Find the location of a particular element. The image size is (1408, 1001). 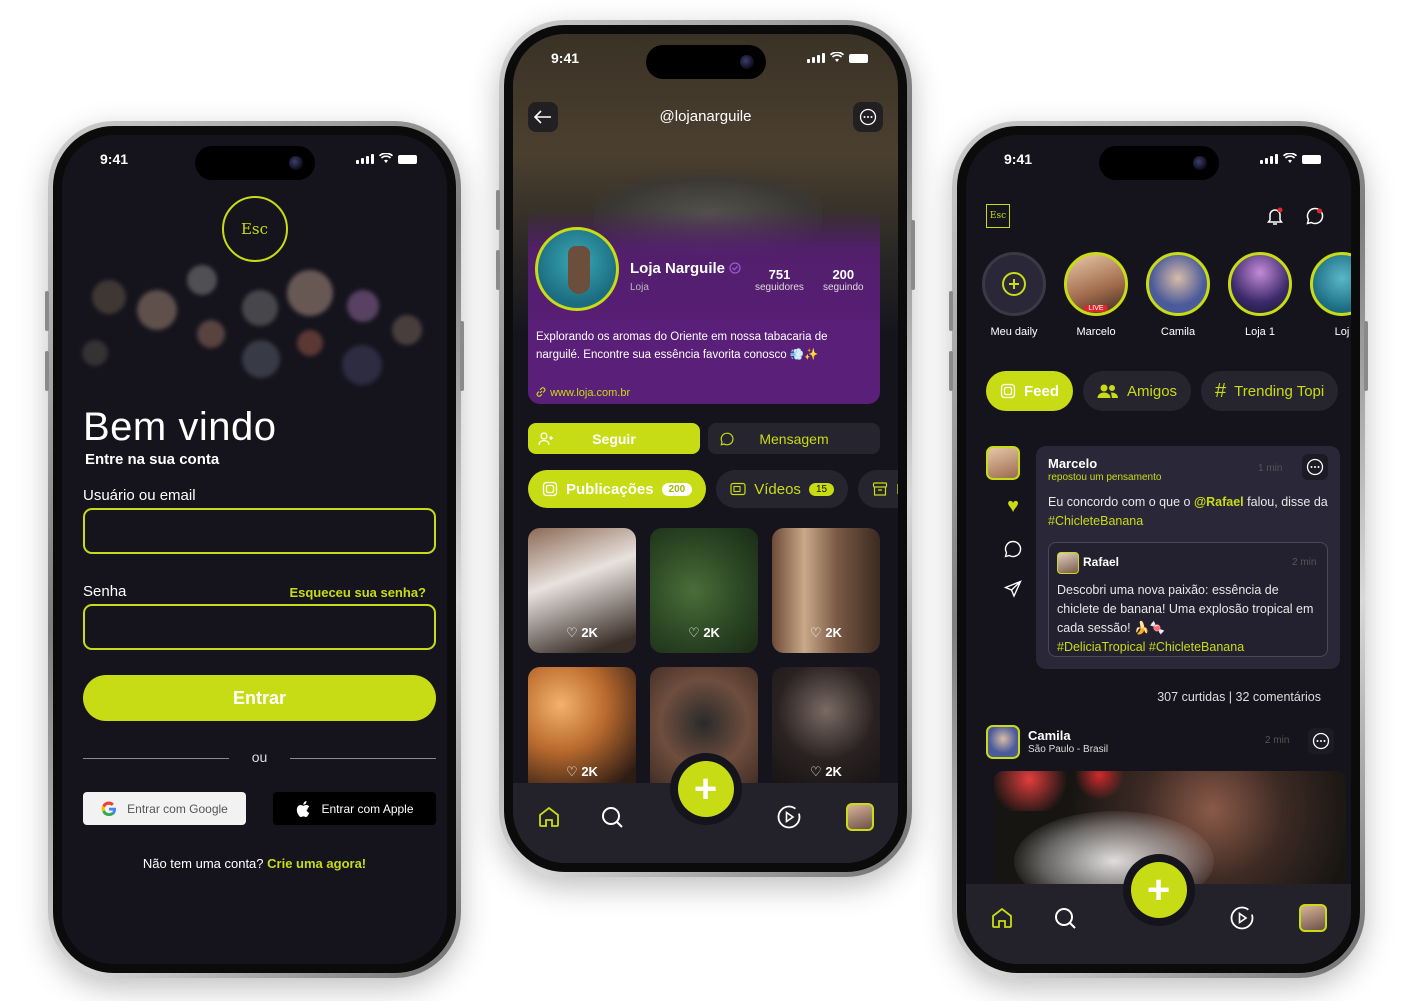

google-login-button: Entrar com Google is located at coordinates (164, 808).